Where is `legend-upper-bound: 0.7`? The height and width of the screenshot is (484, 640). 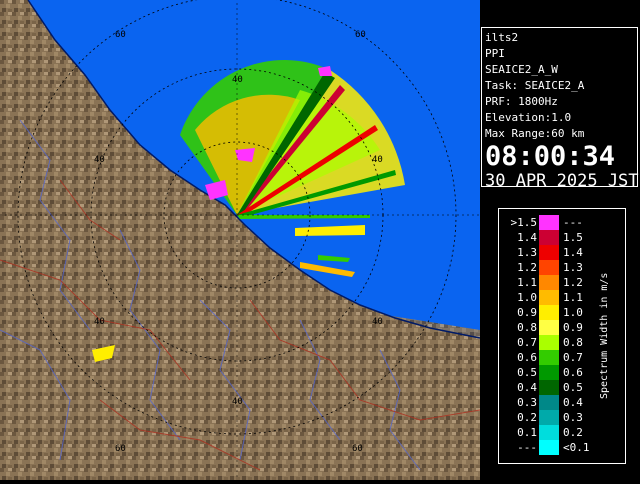
legend-upper-bound: 0.7 is located at coordinates (573, 357).